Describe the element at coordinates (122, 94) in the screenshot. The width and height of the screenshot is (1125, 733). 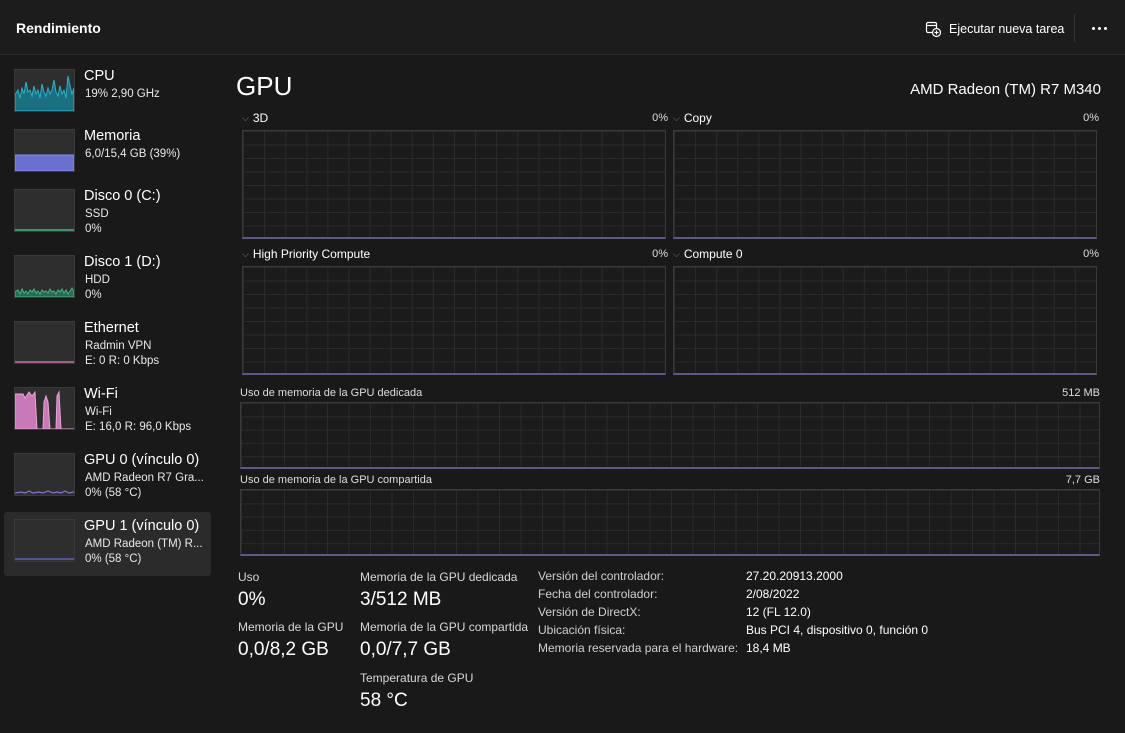
I see `sidebar-item-detail: 19% 2,90 GHz` at that location.